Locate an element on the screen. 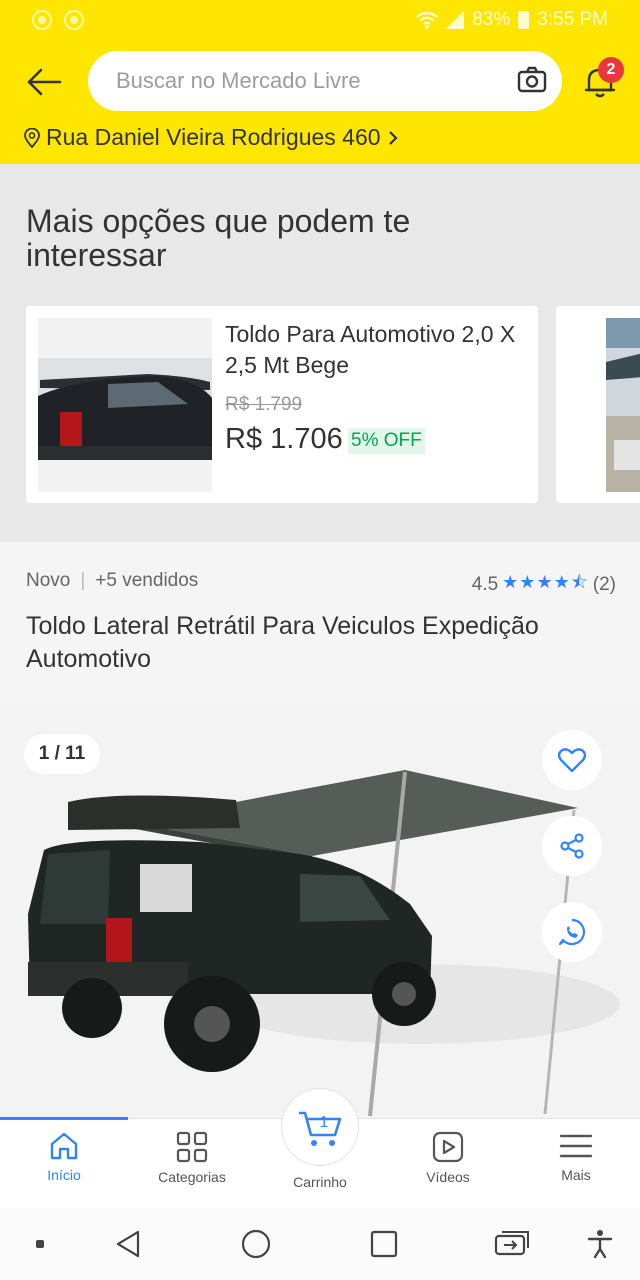  cart-icon: 1 is located at coordinates (320, 1128).